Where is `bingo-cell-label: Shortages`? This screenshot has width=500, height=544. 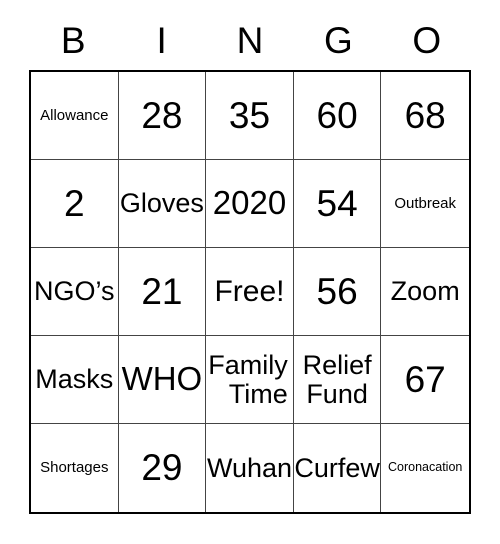 bingo-cell-label: Shortages is located at coordinates (74, 468).